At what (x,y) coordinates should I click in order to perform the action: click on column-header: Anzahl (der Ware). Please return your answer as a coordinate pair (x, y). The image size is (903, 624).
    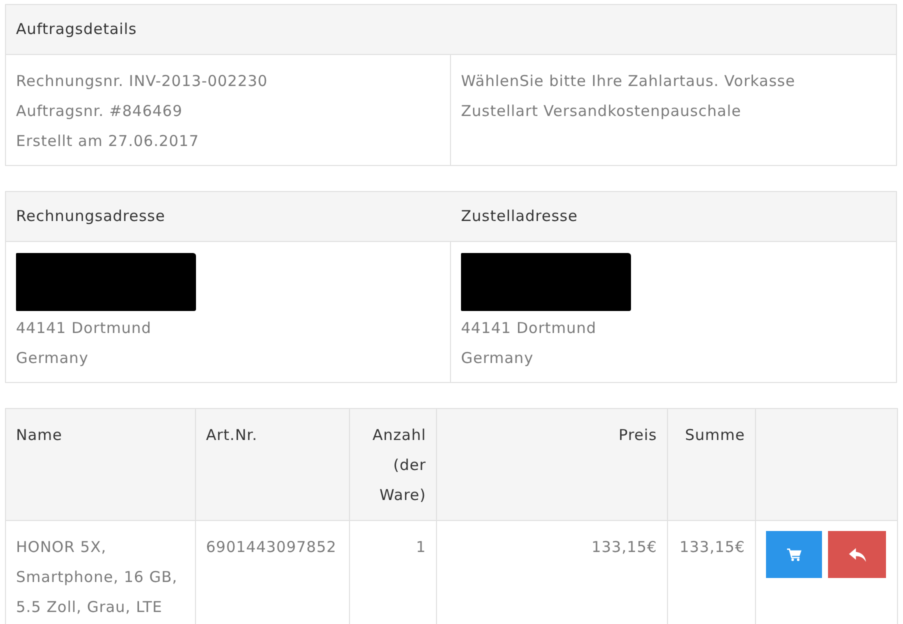
    Looking at the image, I should click on (393, 464).